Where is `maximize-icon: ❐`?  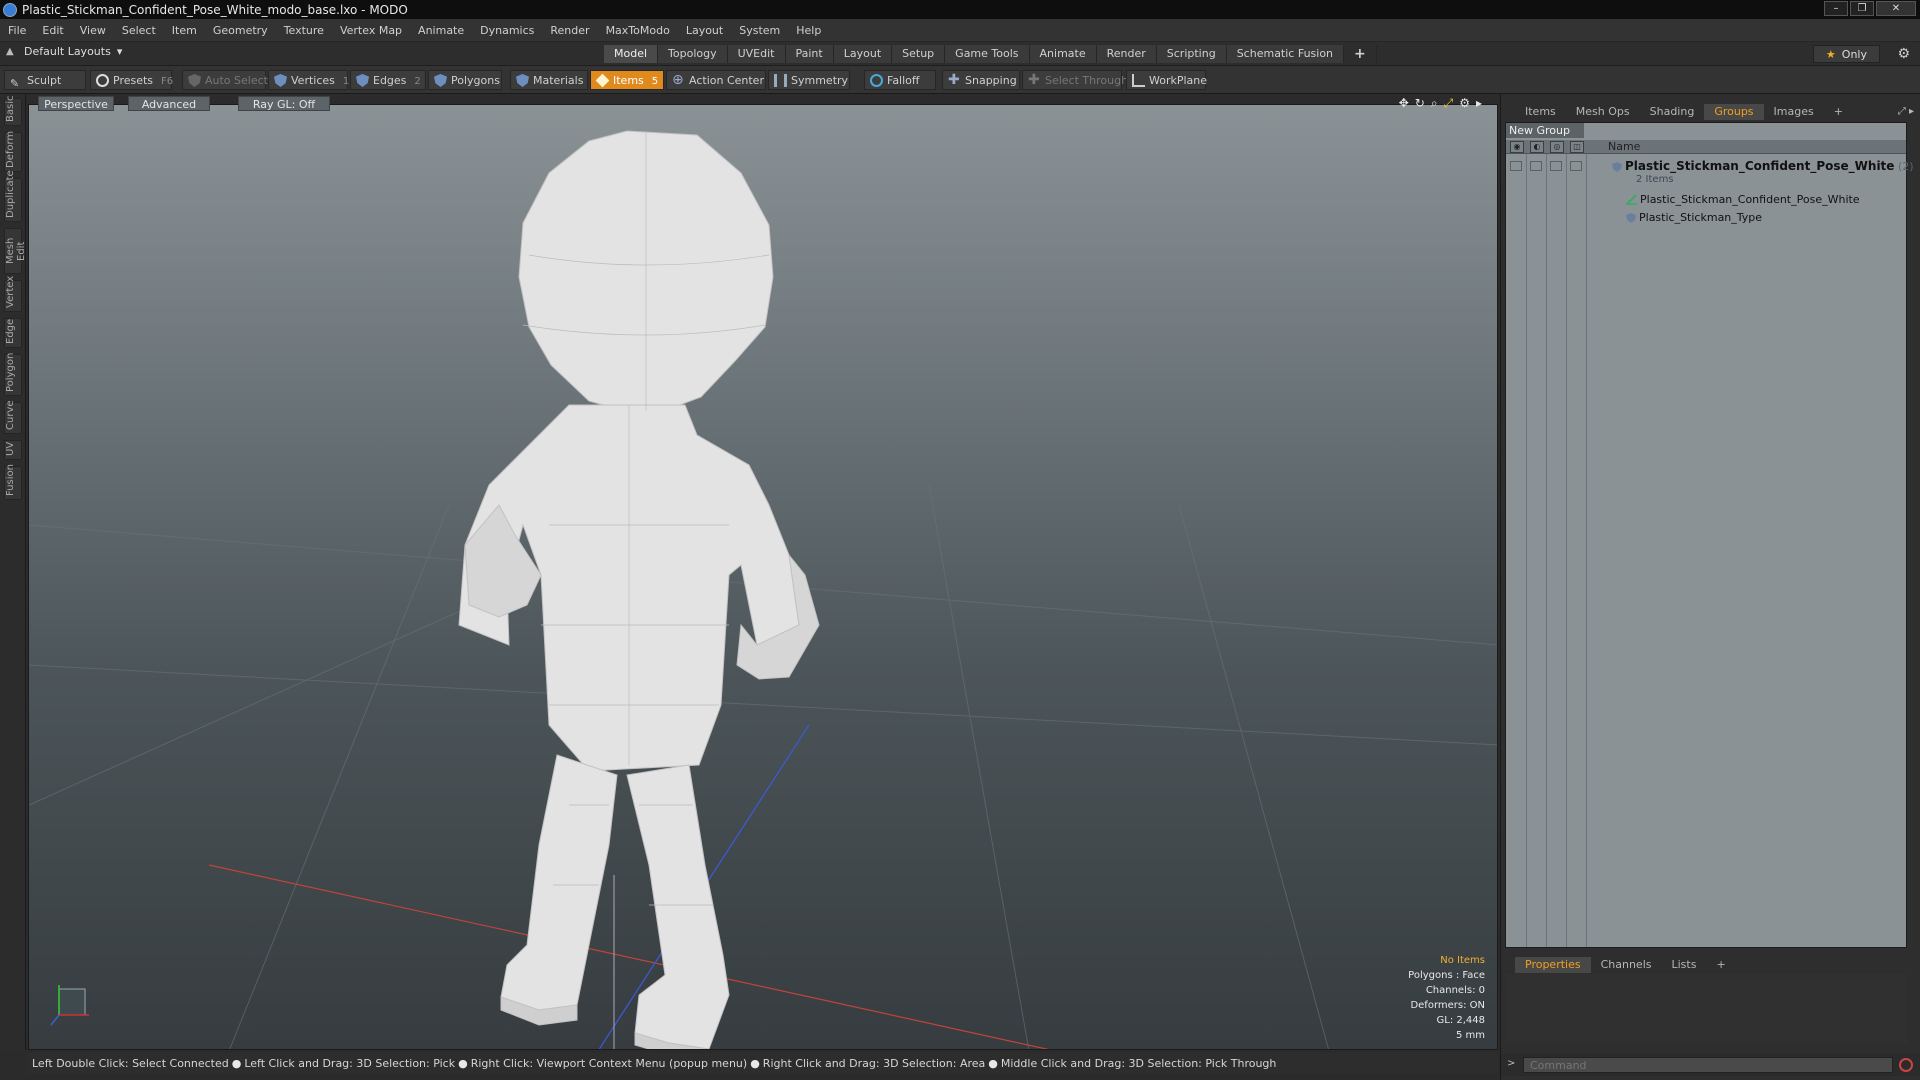 maximize-icon: ❐ is located at coordinates (1862, 8).